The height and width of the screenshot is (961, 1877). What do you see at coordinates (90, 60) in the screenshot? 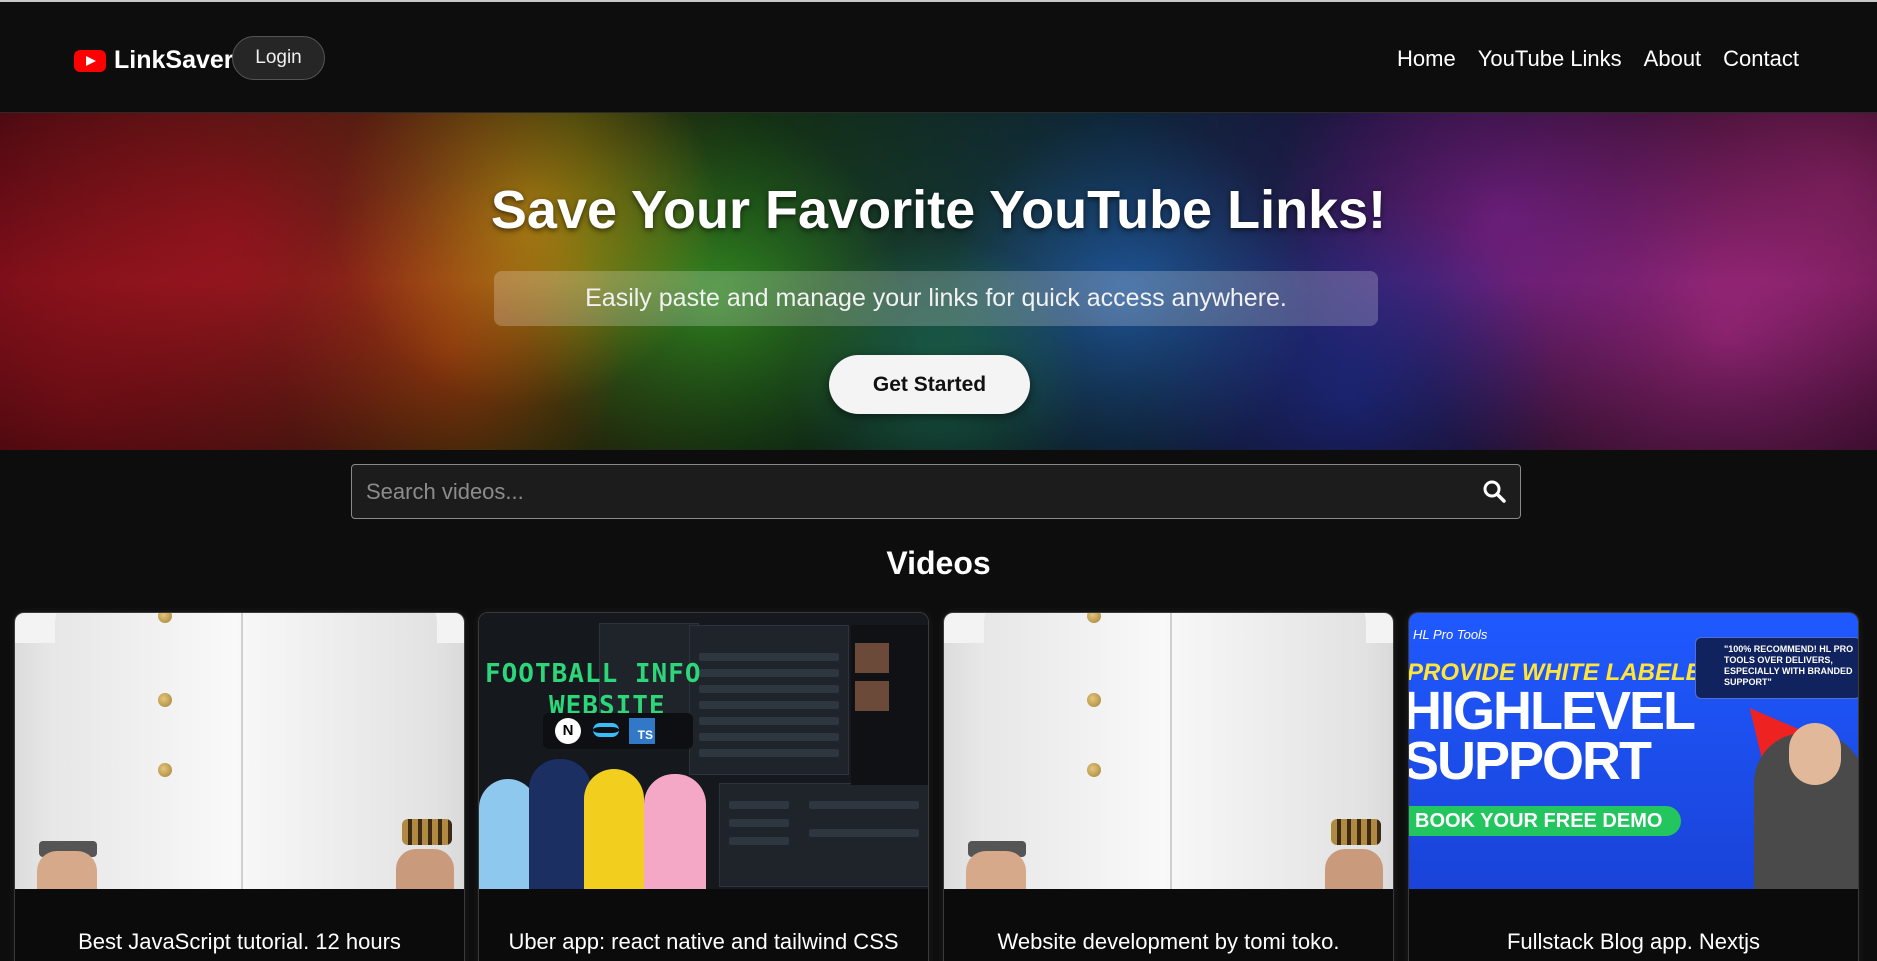
I see `youtube-logo-icon` at bounding box center [90, 60].